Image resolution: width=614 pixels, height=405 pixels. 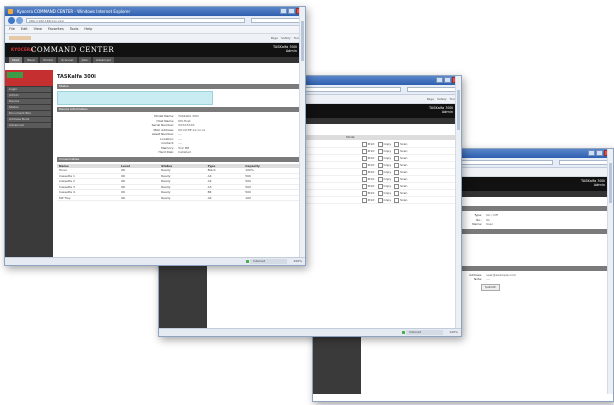 I want to click on sidebar-item-address-book: Address Book, so click(x=29, y=119).